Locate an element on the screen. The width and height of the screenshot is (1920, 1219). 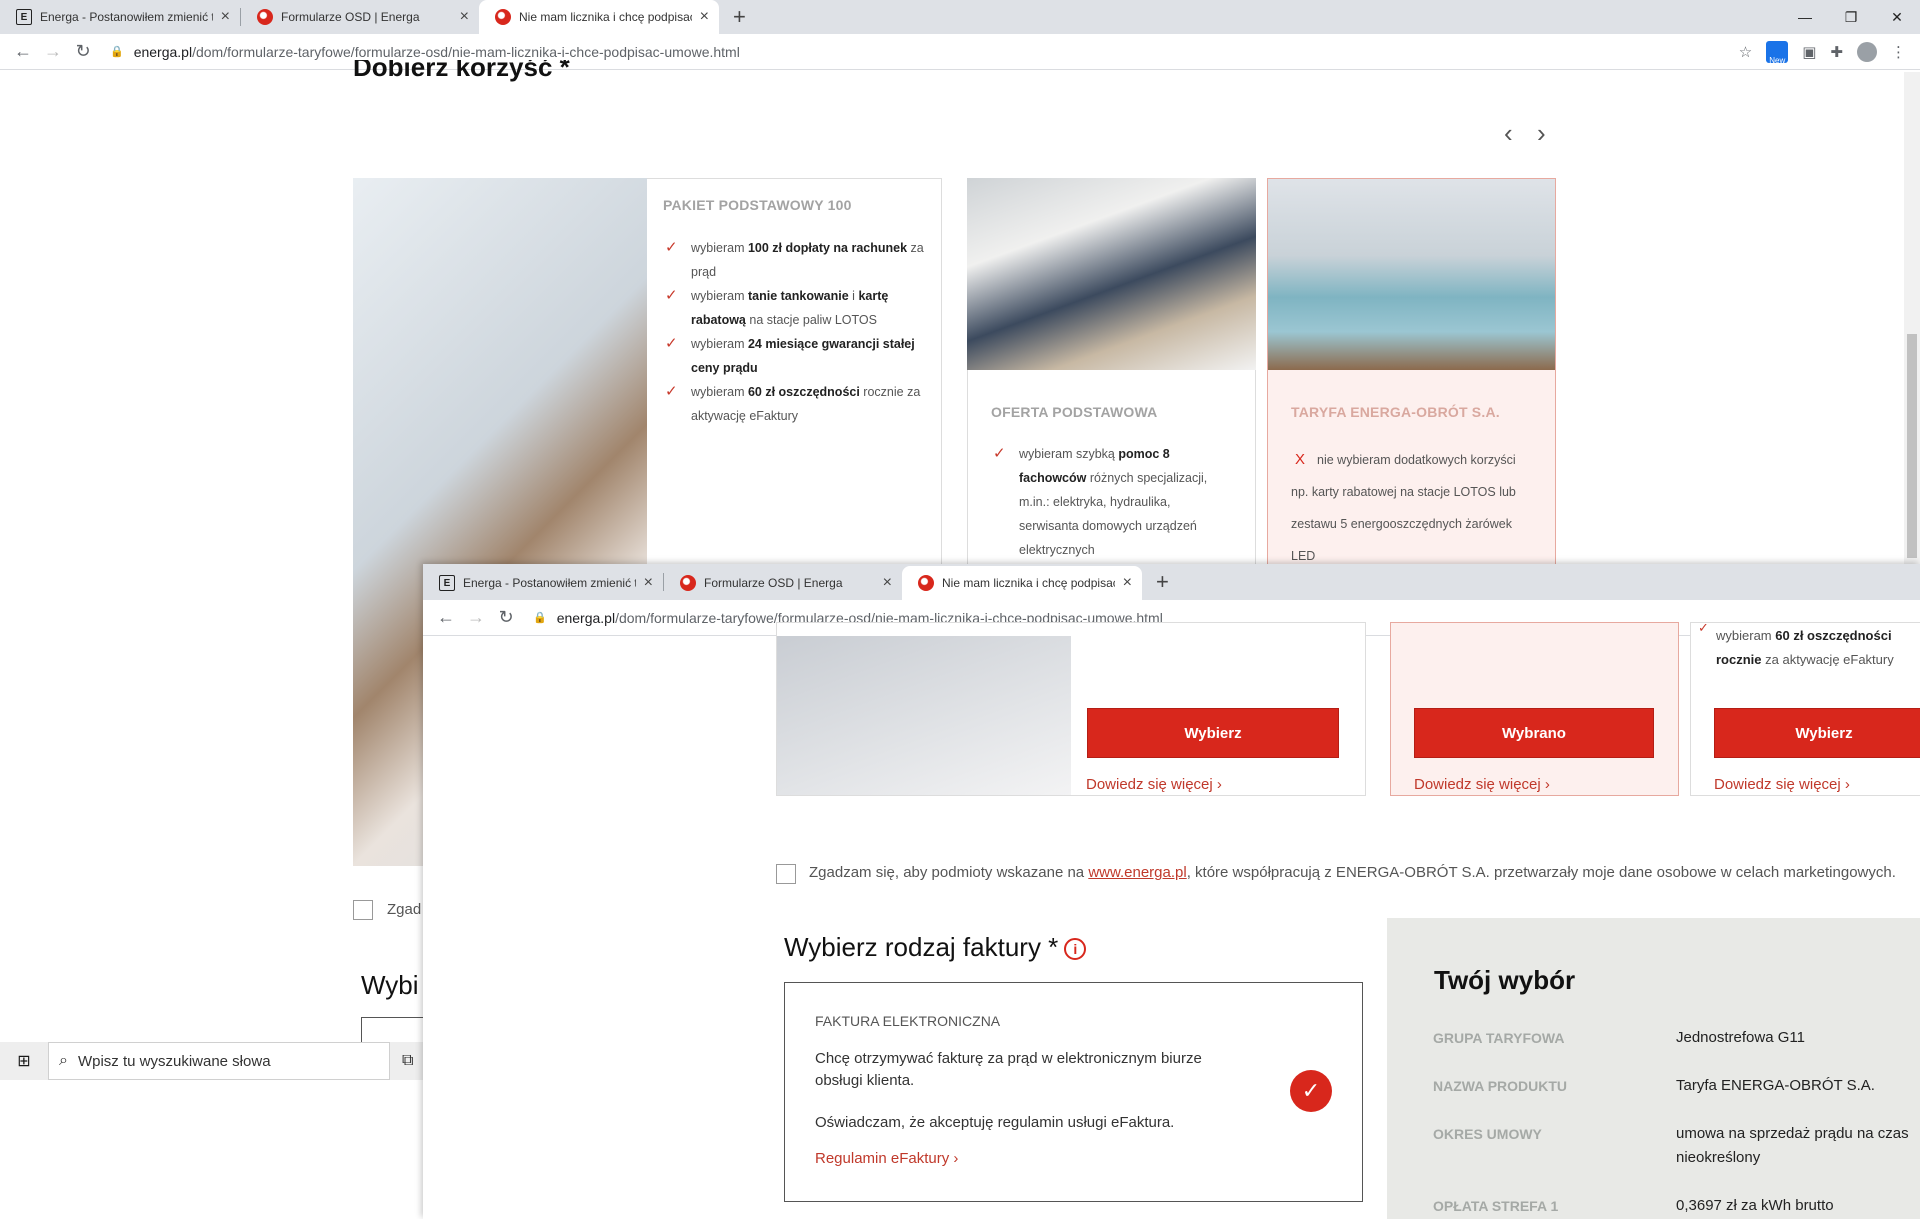
repairman-photo is located at coordinates (1111, 274).